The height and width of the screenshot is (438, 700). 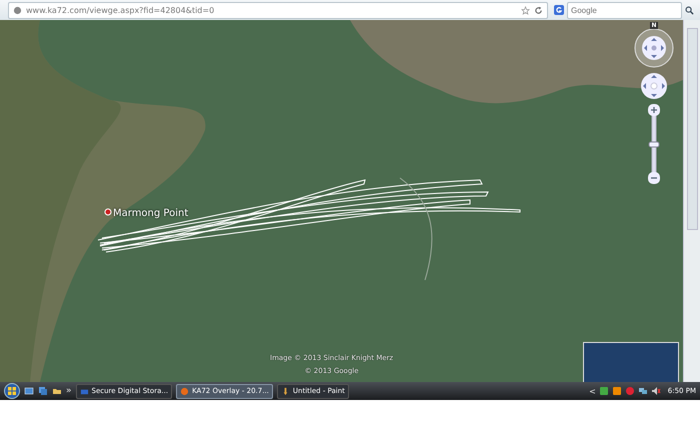 I want to click on place-pin-icon, so click(x=108, y=212).